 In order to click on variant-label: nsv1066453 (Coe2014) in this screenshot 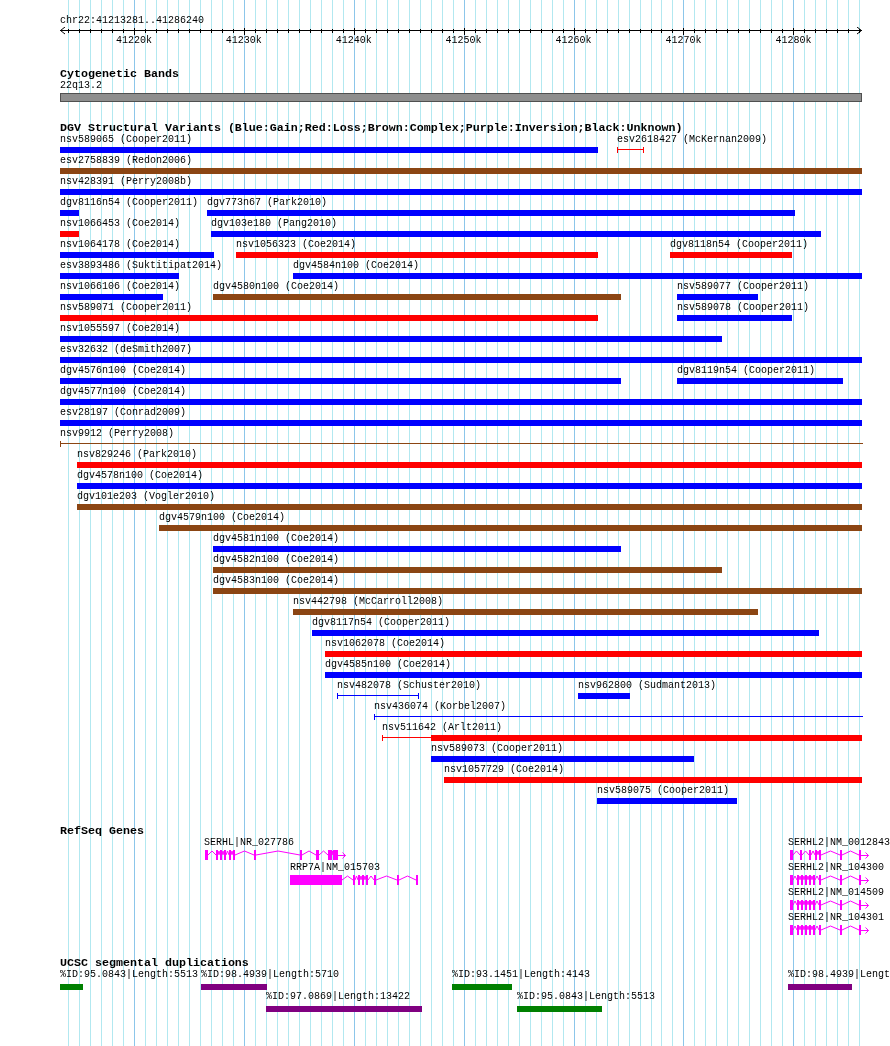, I will do `click(120, 224)`.